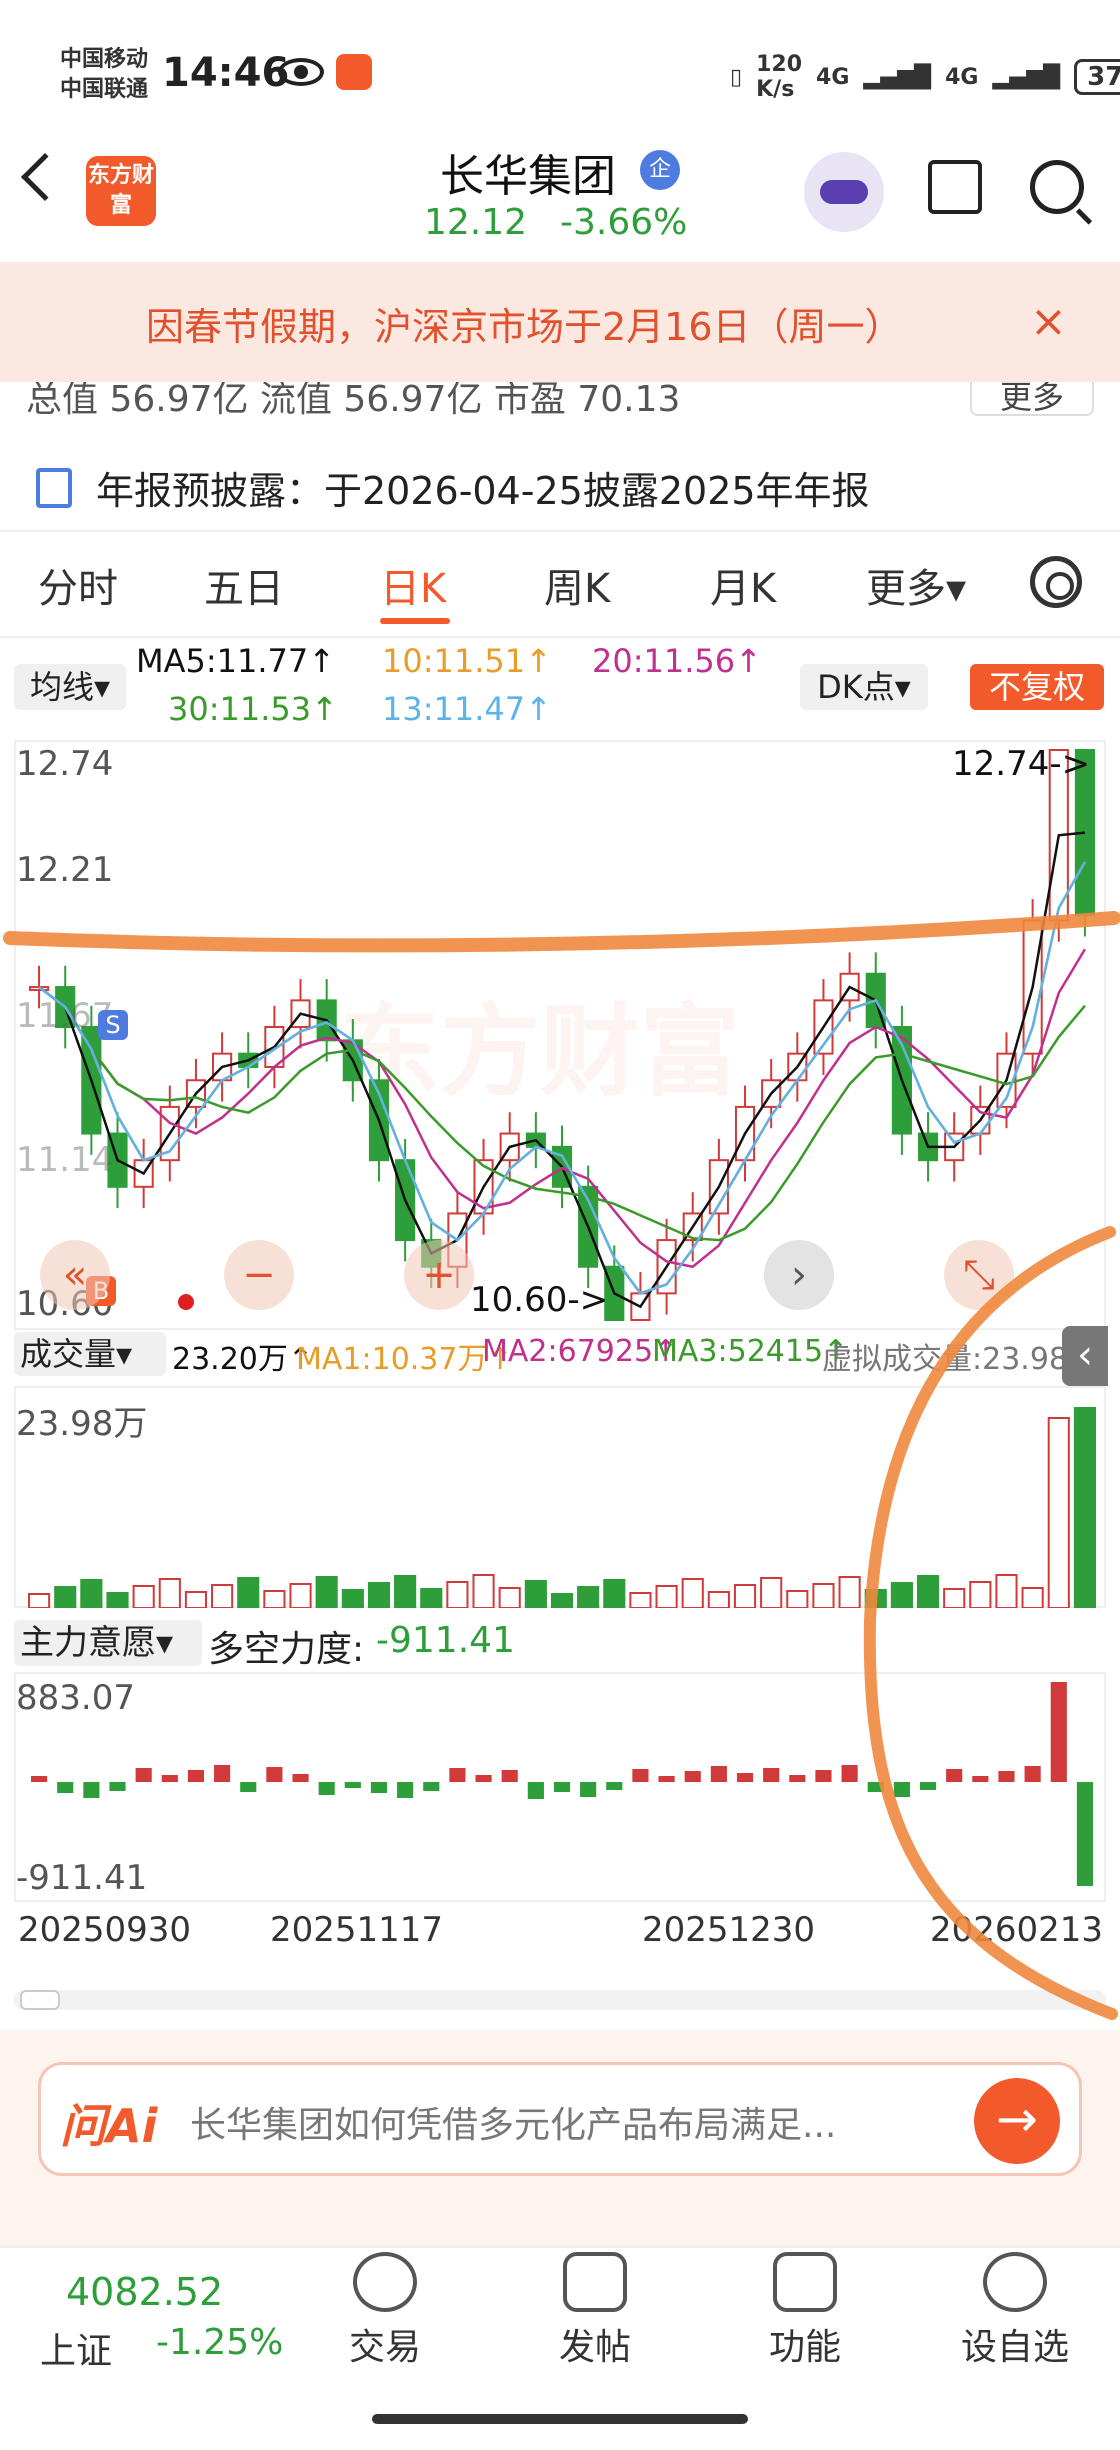 This screenshot has width=1120, height=2450. What do you see at coordinates (439, 1275) in the screenshot?
I see `zoom-in-icon: +` at bounding box center [439, 1275].